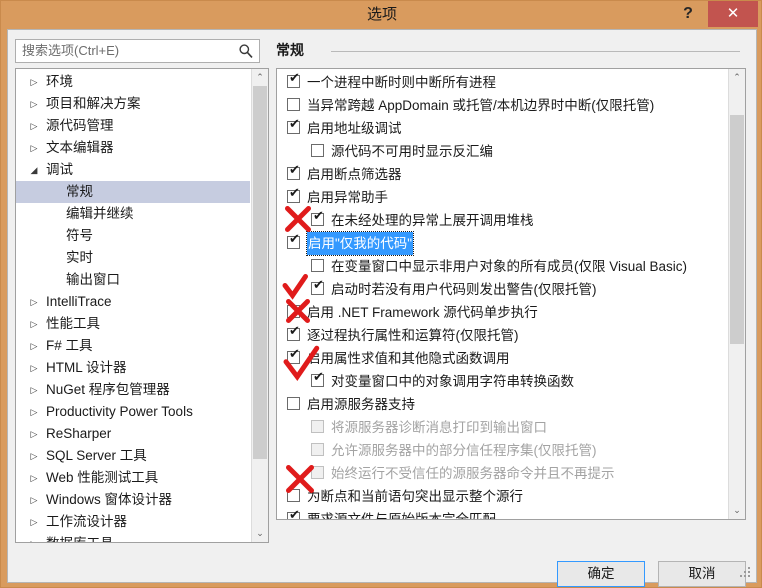 The width and height of the screenshot is (762, 588). Describe the element at coordinates (133, 170) in the screenshot. I see `sidebar-item: ◢ 调试` at that location.